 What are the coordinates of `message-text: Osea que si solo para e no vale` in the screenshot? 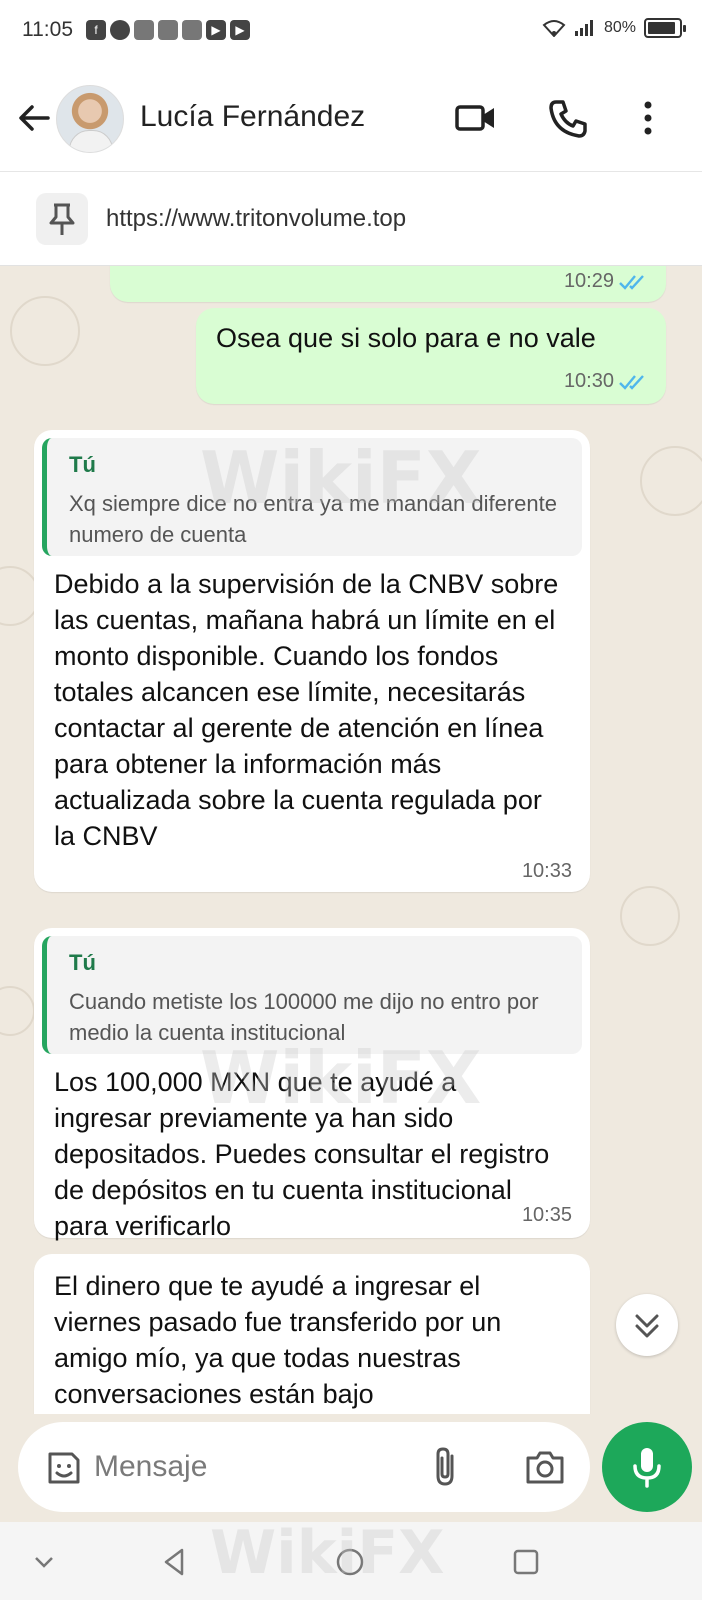 It's located at (406, 338).